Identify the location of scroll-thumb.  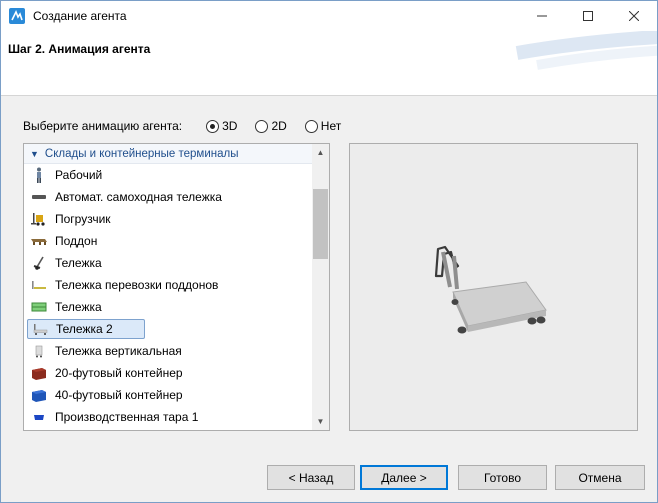
(320, 224).